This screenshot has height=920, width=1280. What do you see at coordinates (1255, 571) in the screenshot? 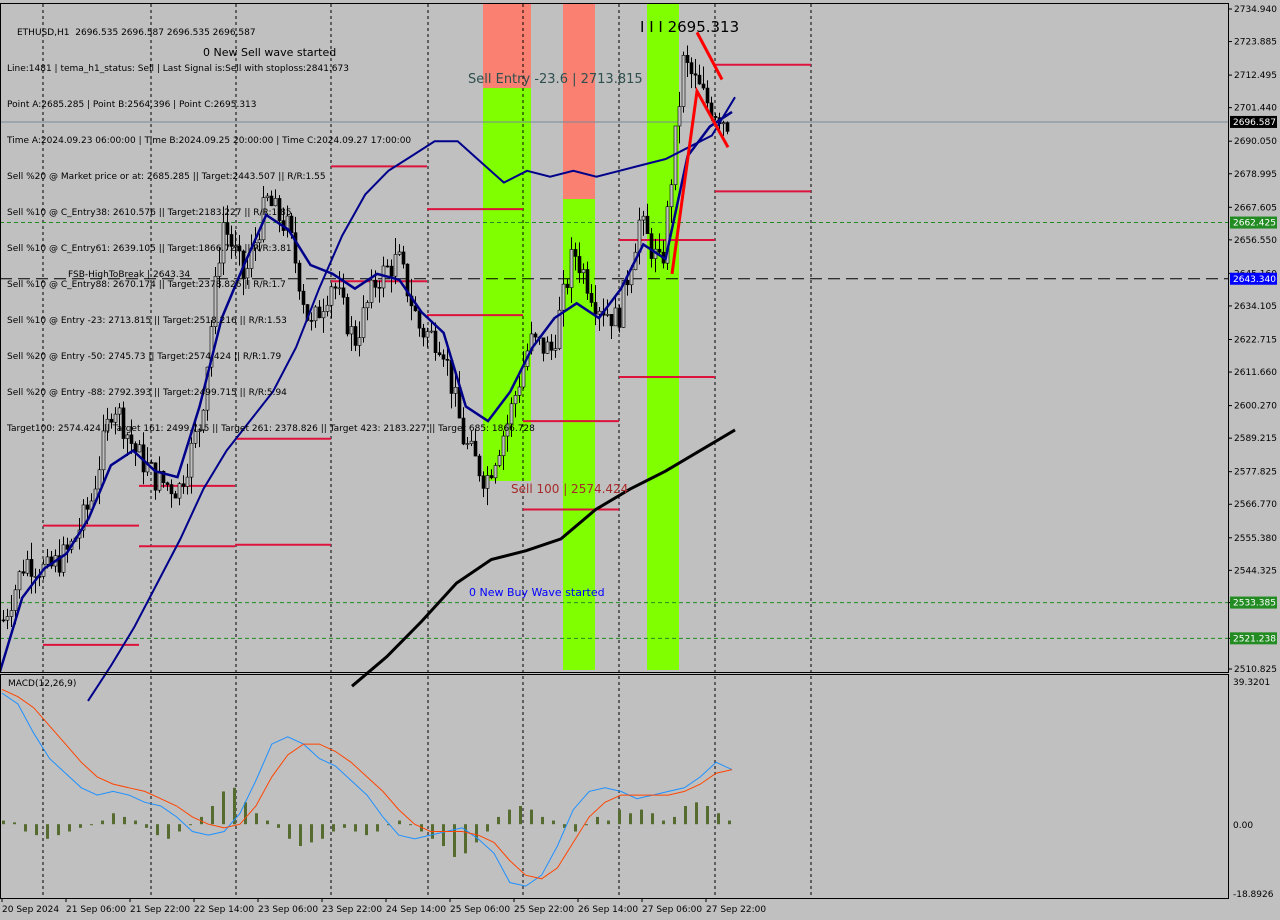
I see `price-tick-label: 2544.325` at bounding box center [1255, 571].